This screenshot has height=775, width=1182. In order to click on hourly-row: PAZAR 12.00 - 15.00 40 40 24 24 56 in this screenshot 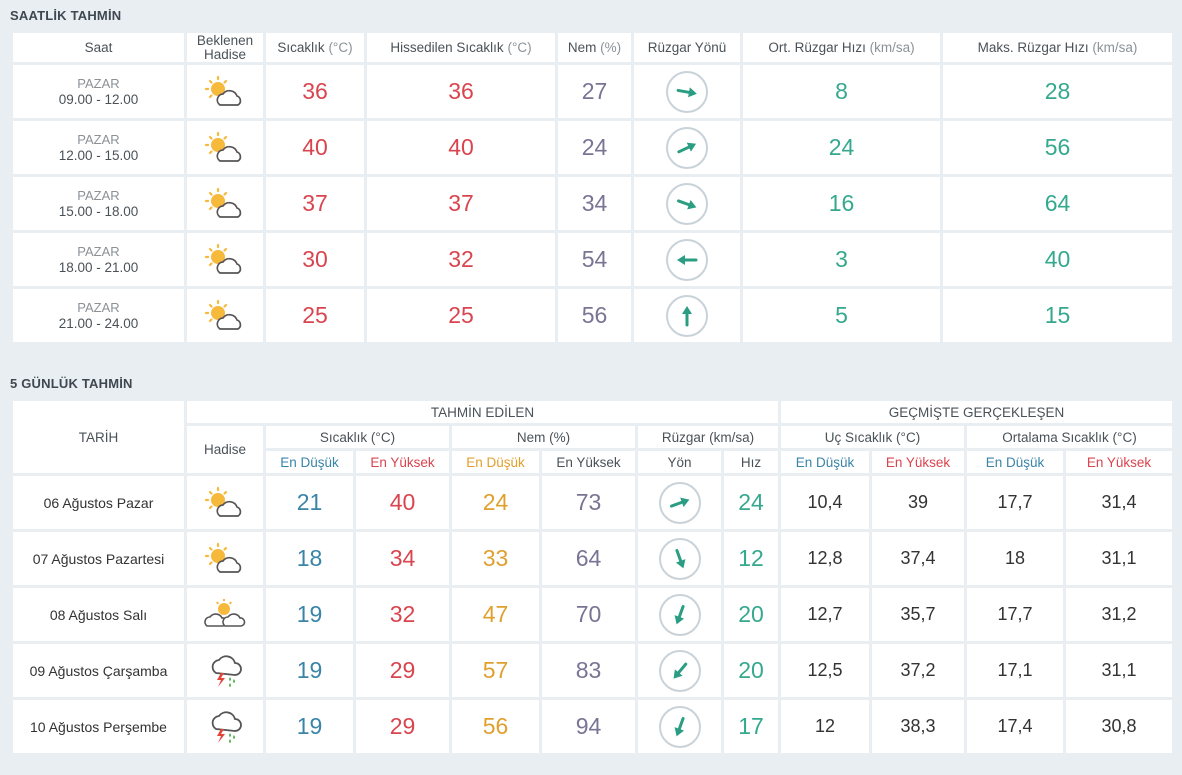, I will do `click(592, 147)`.